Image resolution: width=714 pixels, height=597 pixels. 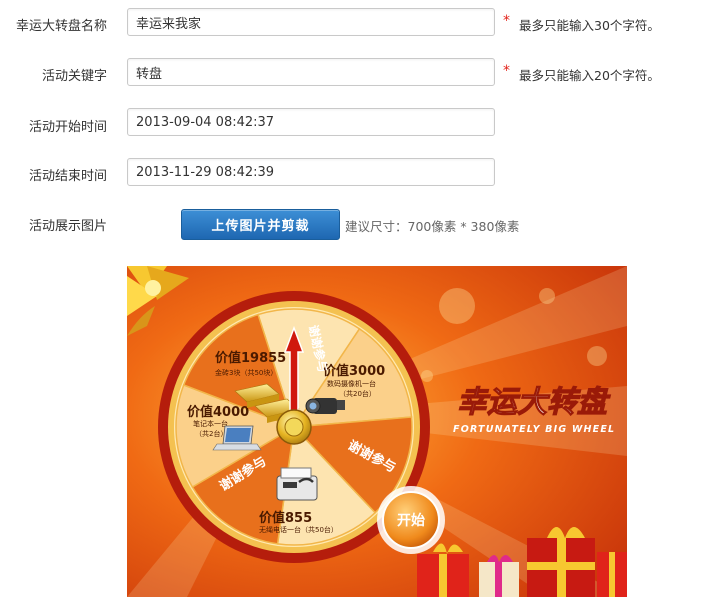 I want to click on keyword-label: 活动关键字, so click(x=74, y=76).